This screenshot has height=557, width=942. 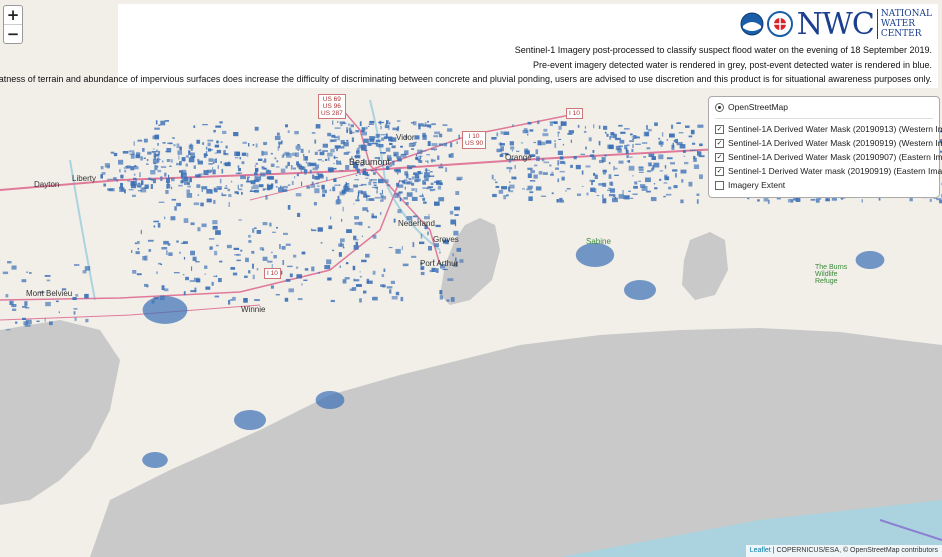 I want to click on checkbox-unchecked-icon, so click(x=719, y=185).